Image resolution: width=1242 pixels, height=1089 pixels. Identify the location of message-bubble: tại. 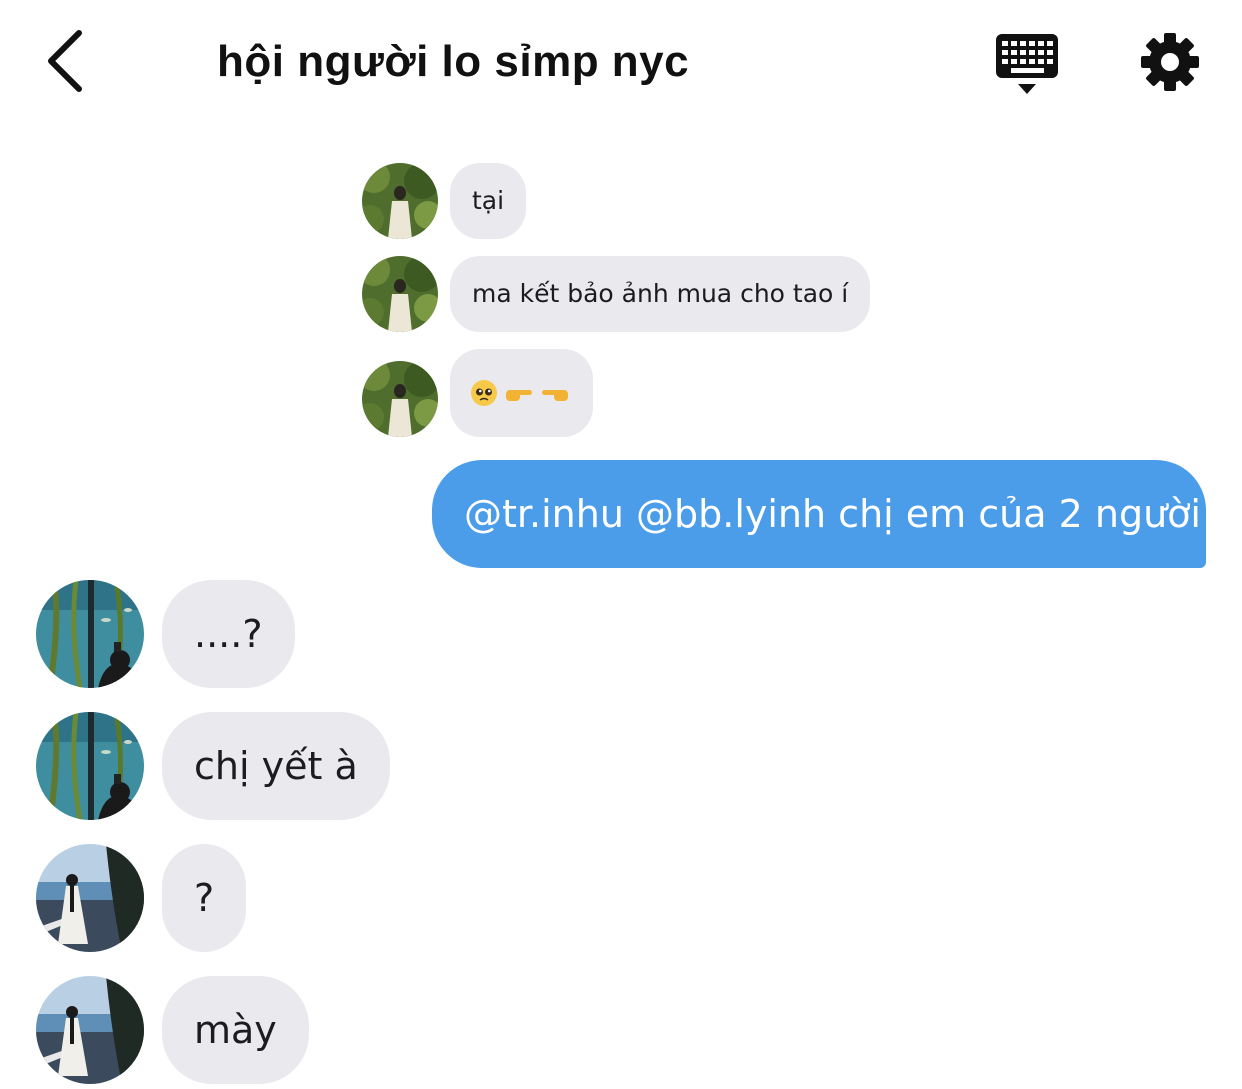
(488, 201).